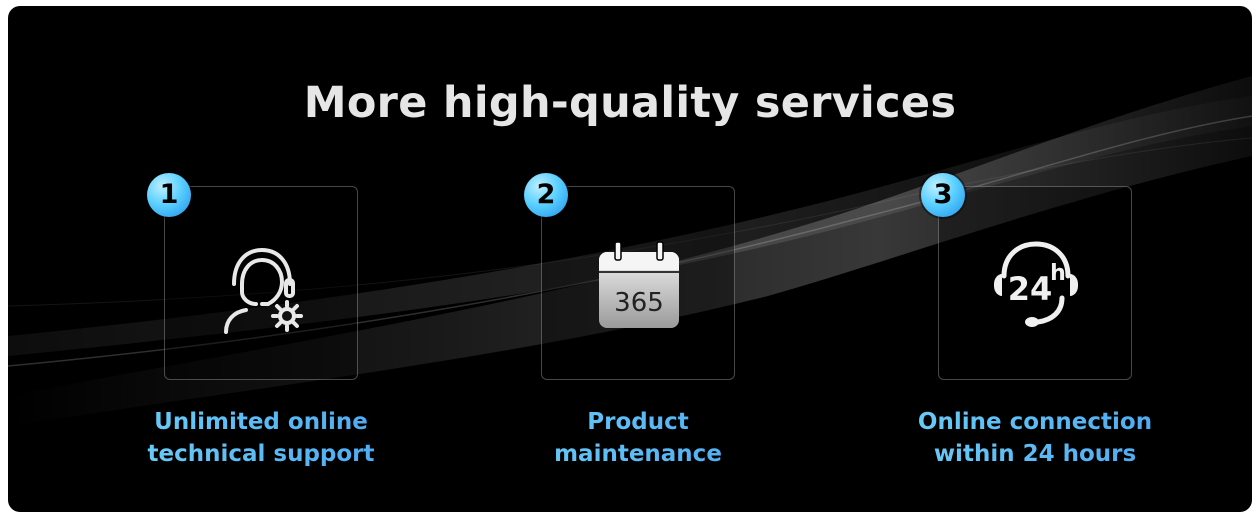 The height and width of the screenshot is (518, 1260). Describe the element at coordinates (943, 195) in the screenshot. I see `number-badge: 3` at that location.